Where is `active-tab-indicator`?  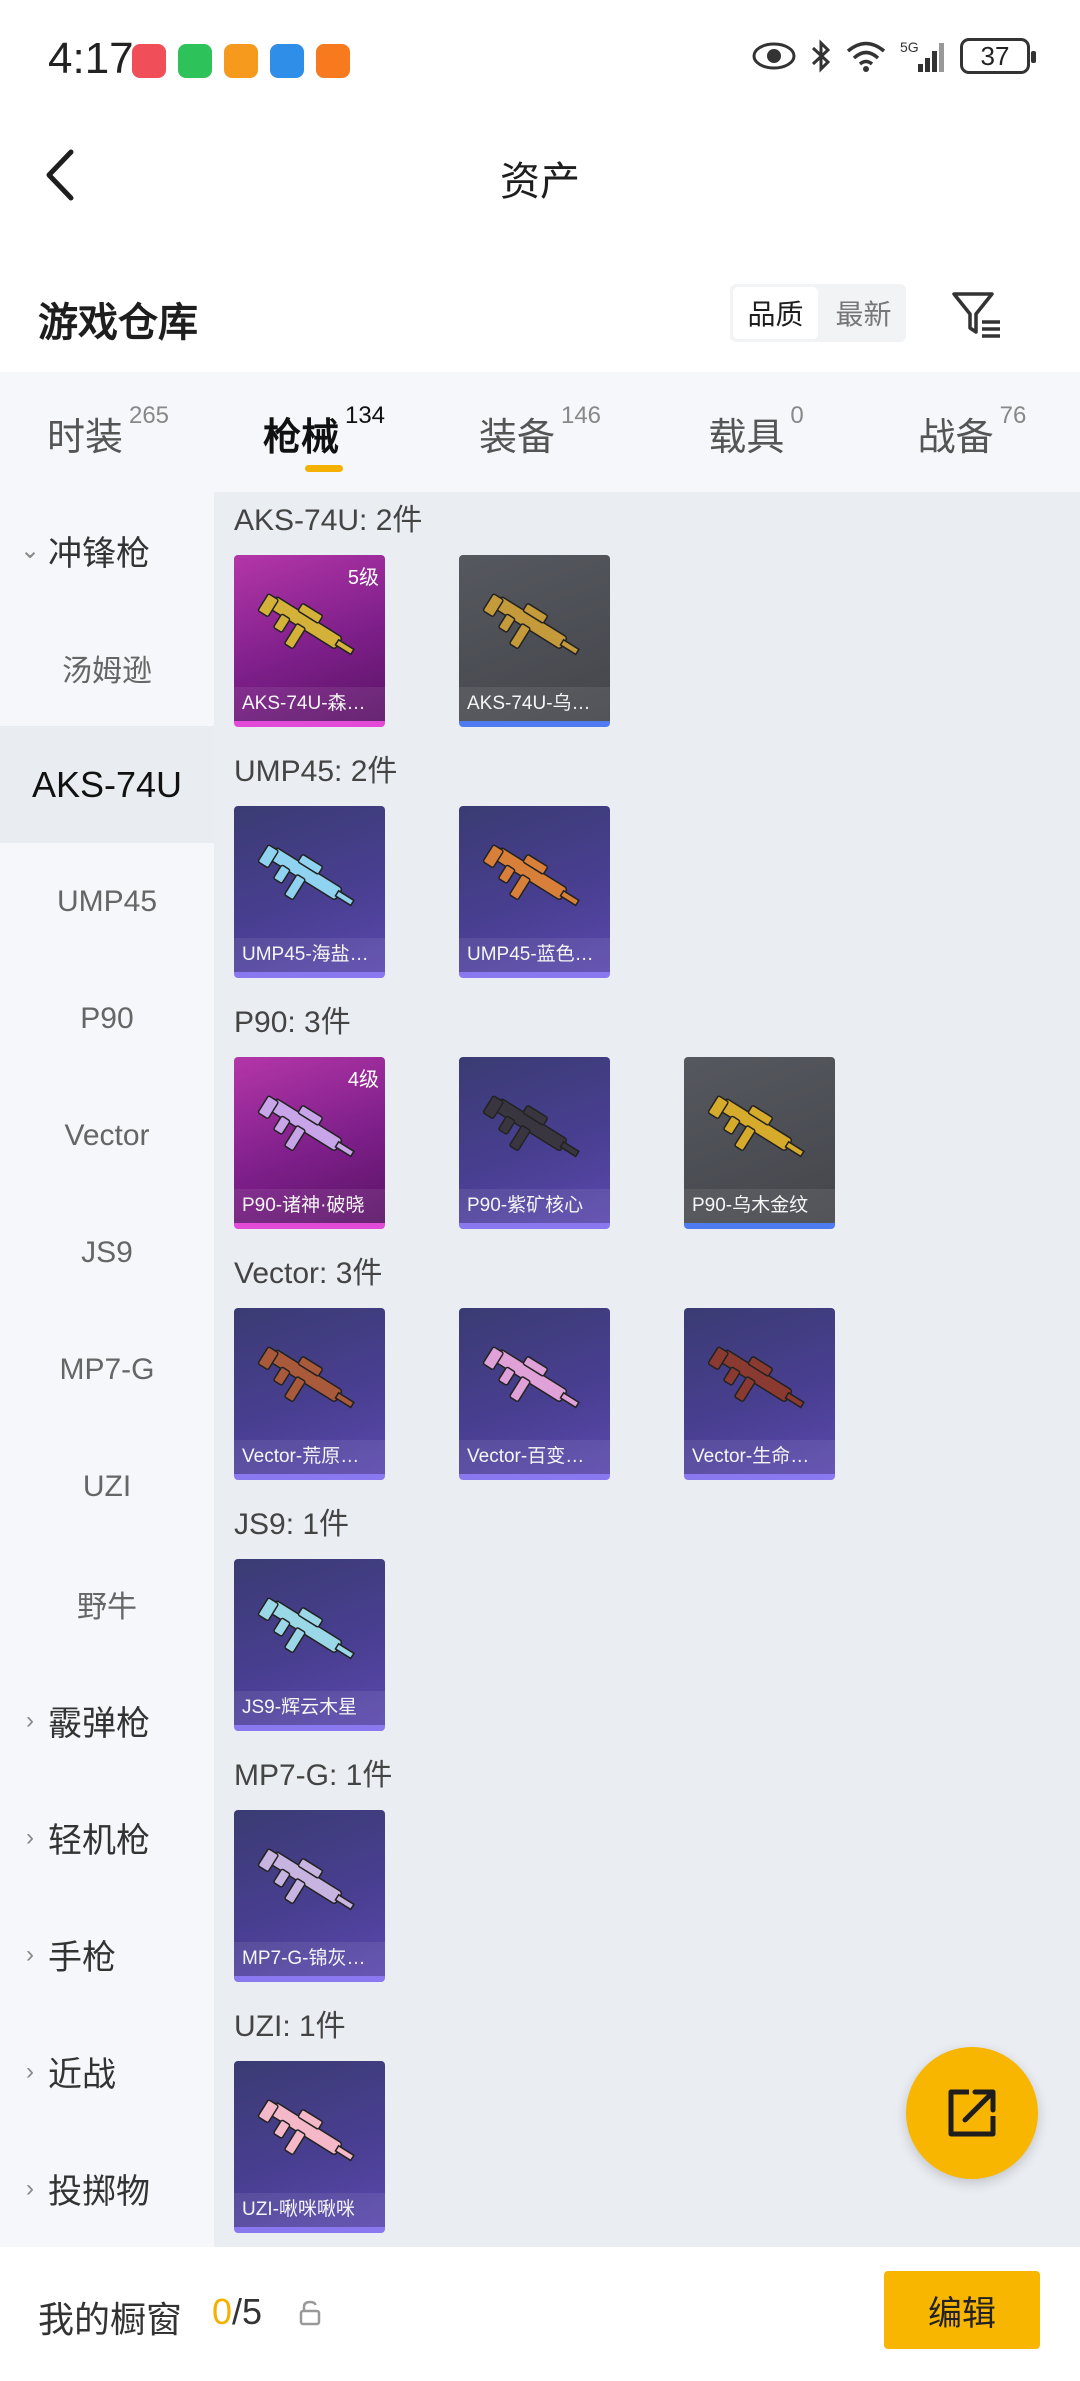 active-tab-indicator is located at coordinates (324, 468).